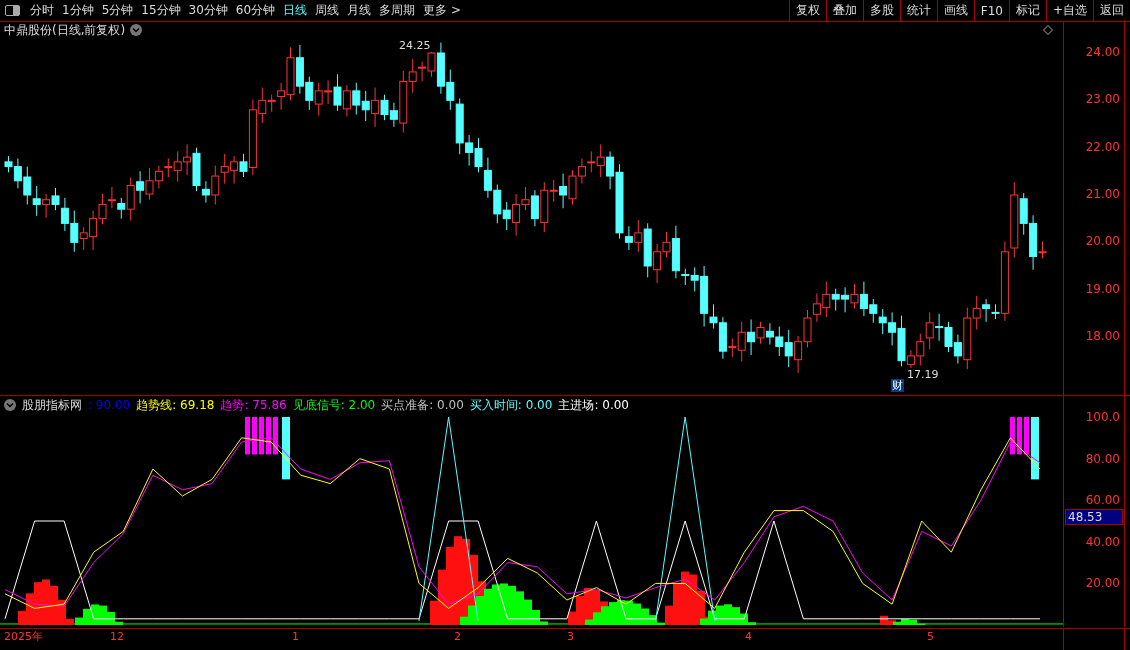 This screenshot has width=1130, height=650. Describe the element at coordinates (923, 374) in the screenshot. I see `low-price-label: 17.19` at that location.